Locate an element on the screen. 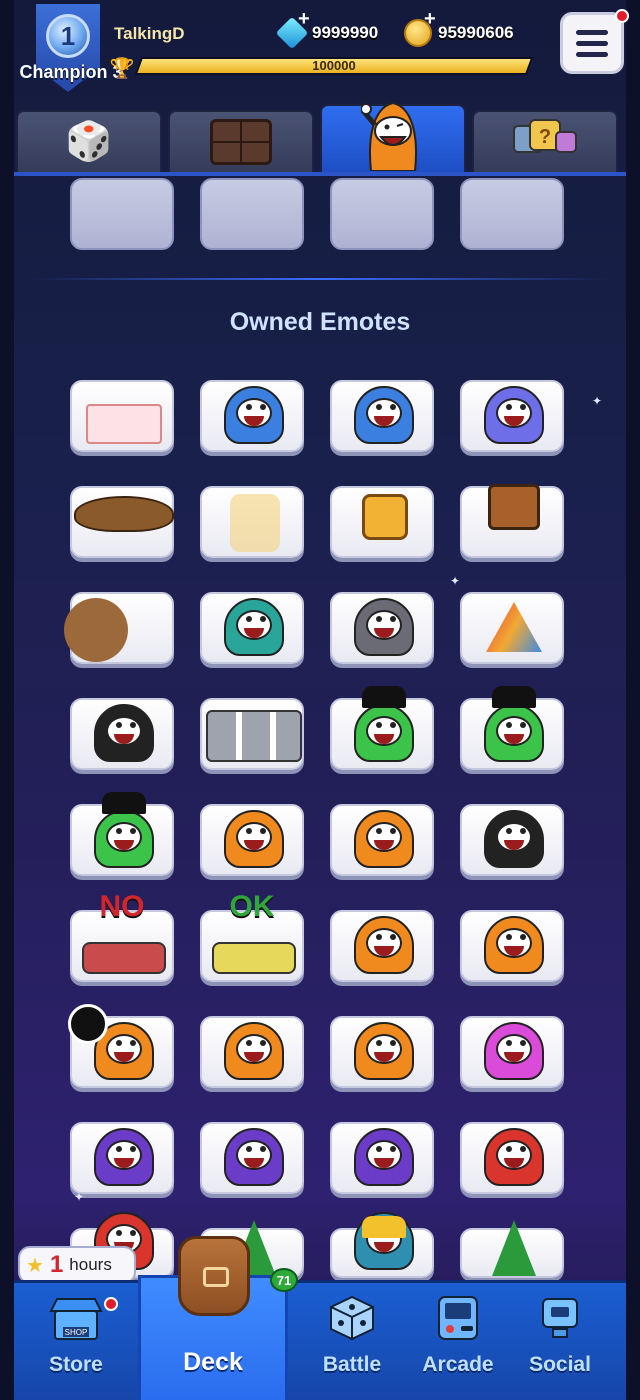 The height and width of the screenshot is (1400, 640). rank-number: 1 is located at coordinates (68, 36).